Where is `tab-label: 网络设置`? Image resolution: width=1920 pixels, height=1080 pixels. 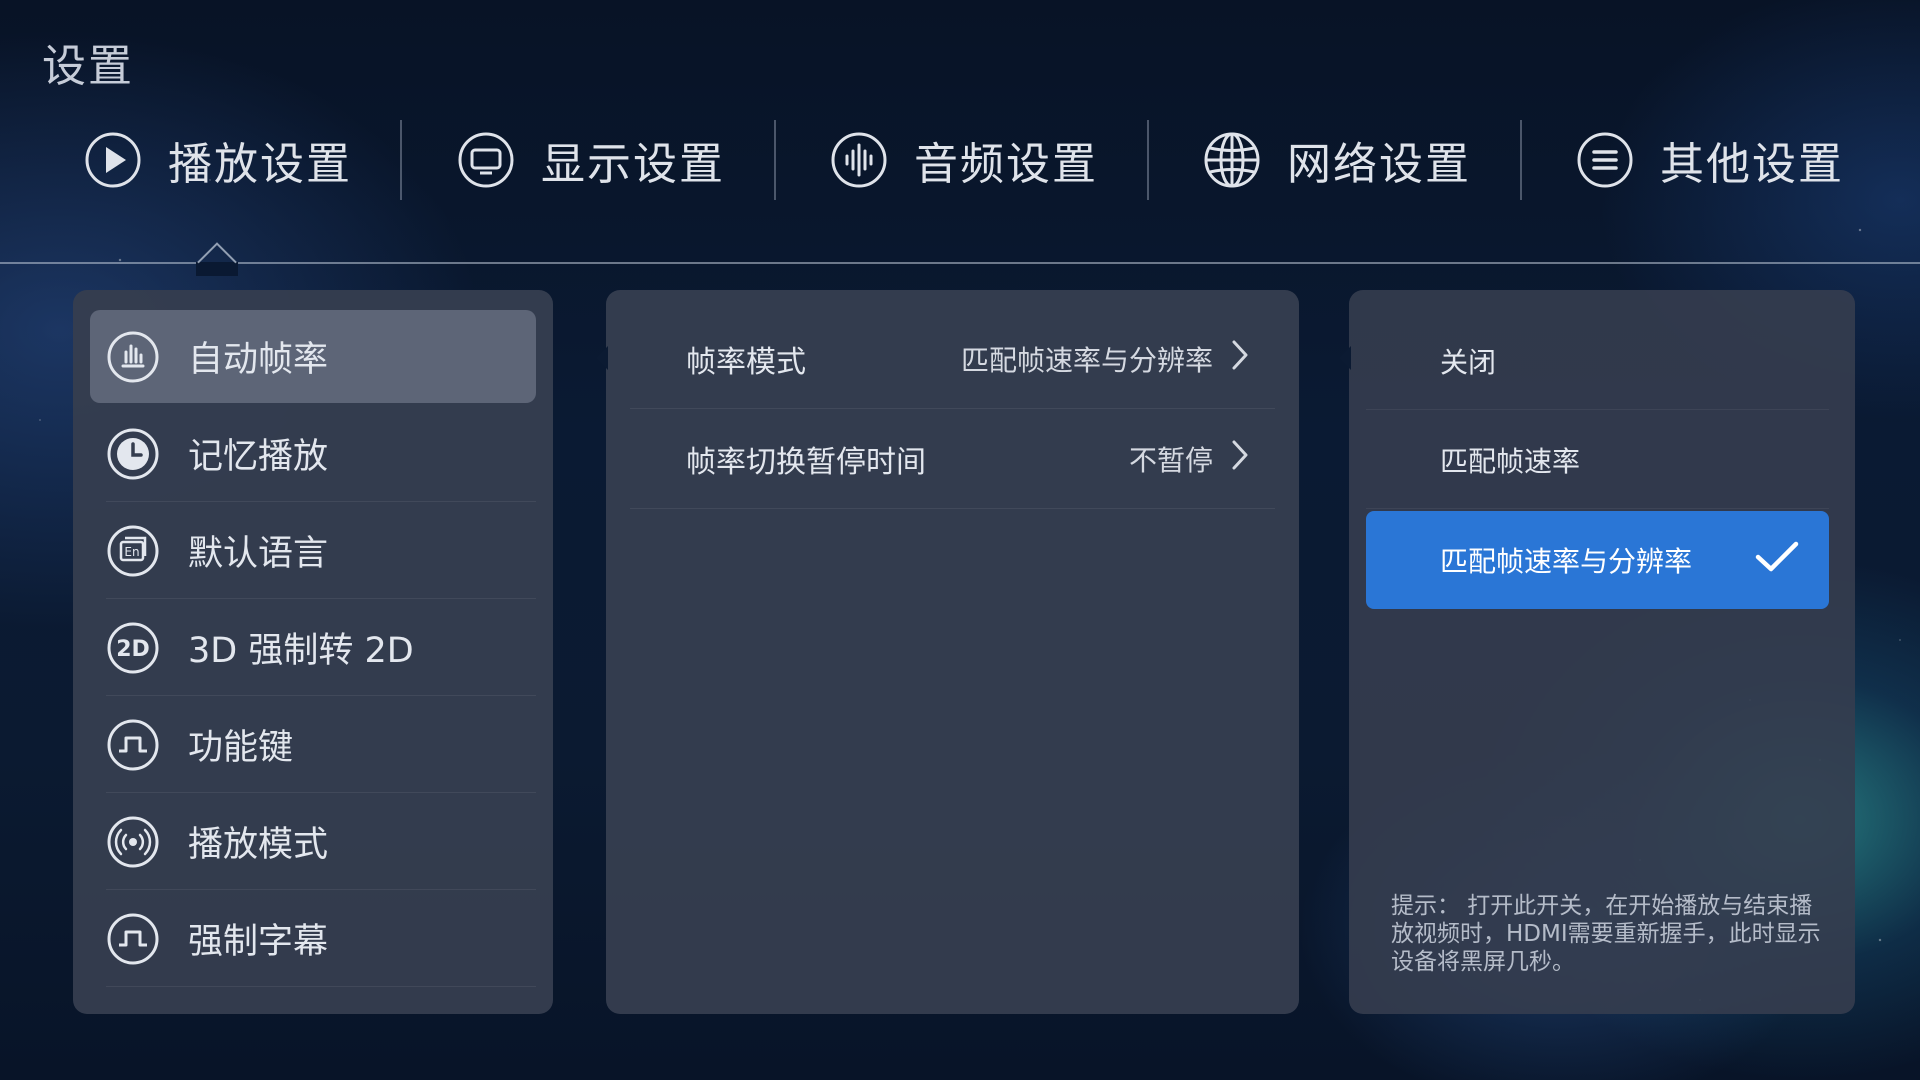
tab-label: 网络设置 is located at coordinates (1379, 164).